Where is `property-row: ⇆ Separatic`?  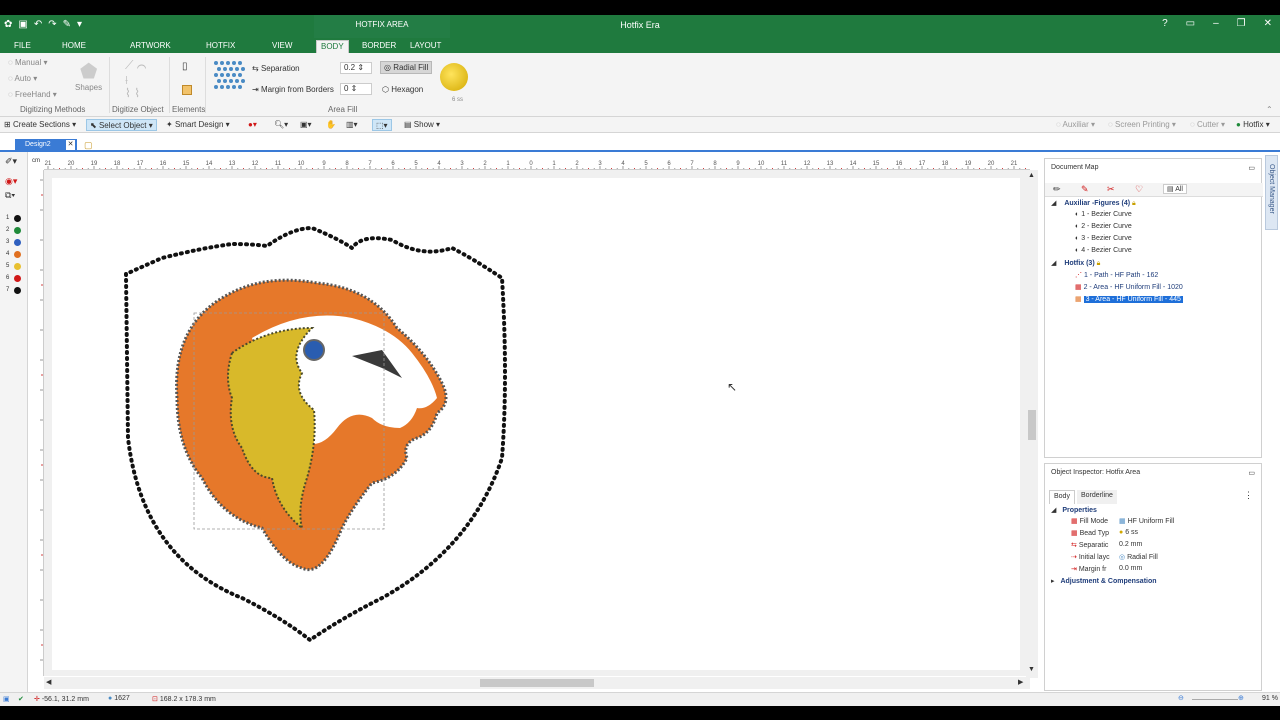
property-row: ⇆ Separatic is located at coordinates (1089, 545).